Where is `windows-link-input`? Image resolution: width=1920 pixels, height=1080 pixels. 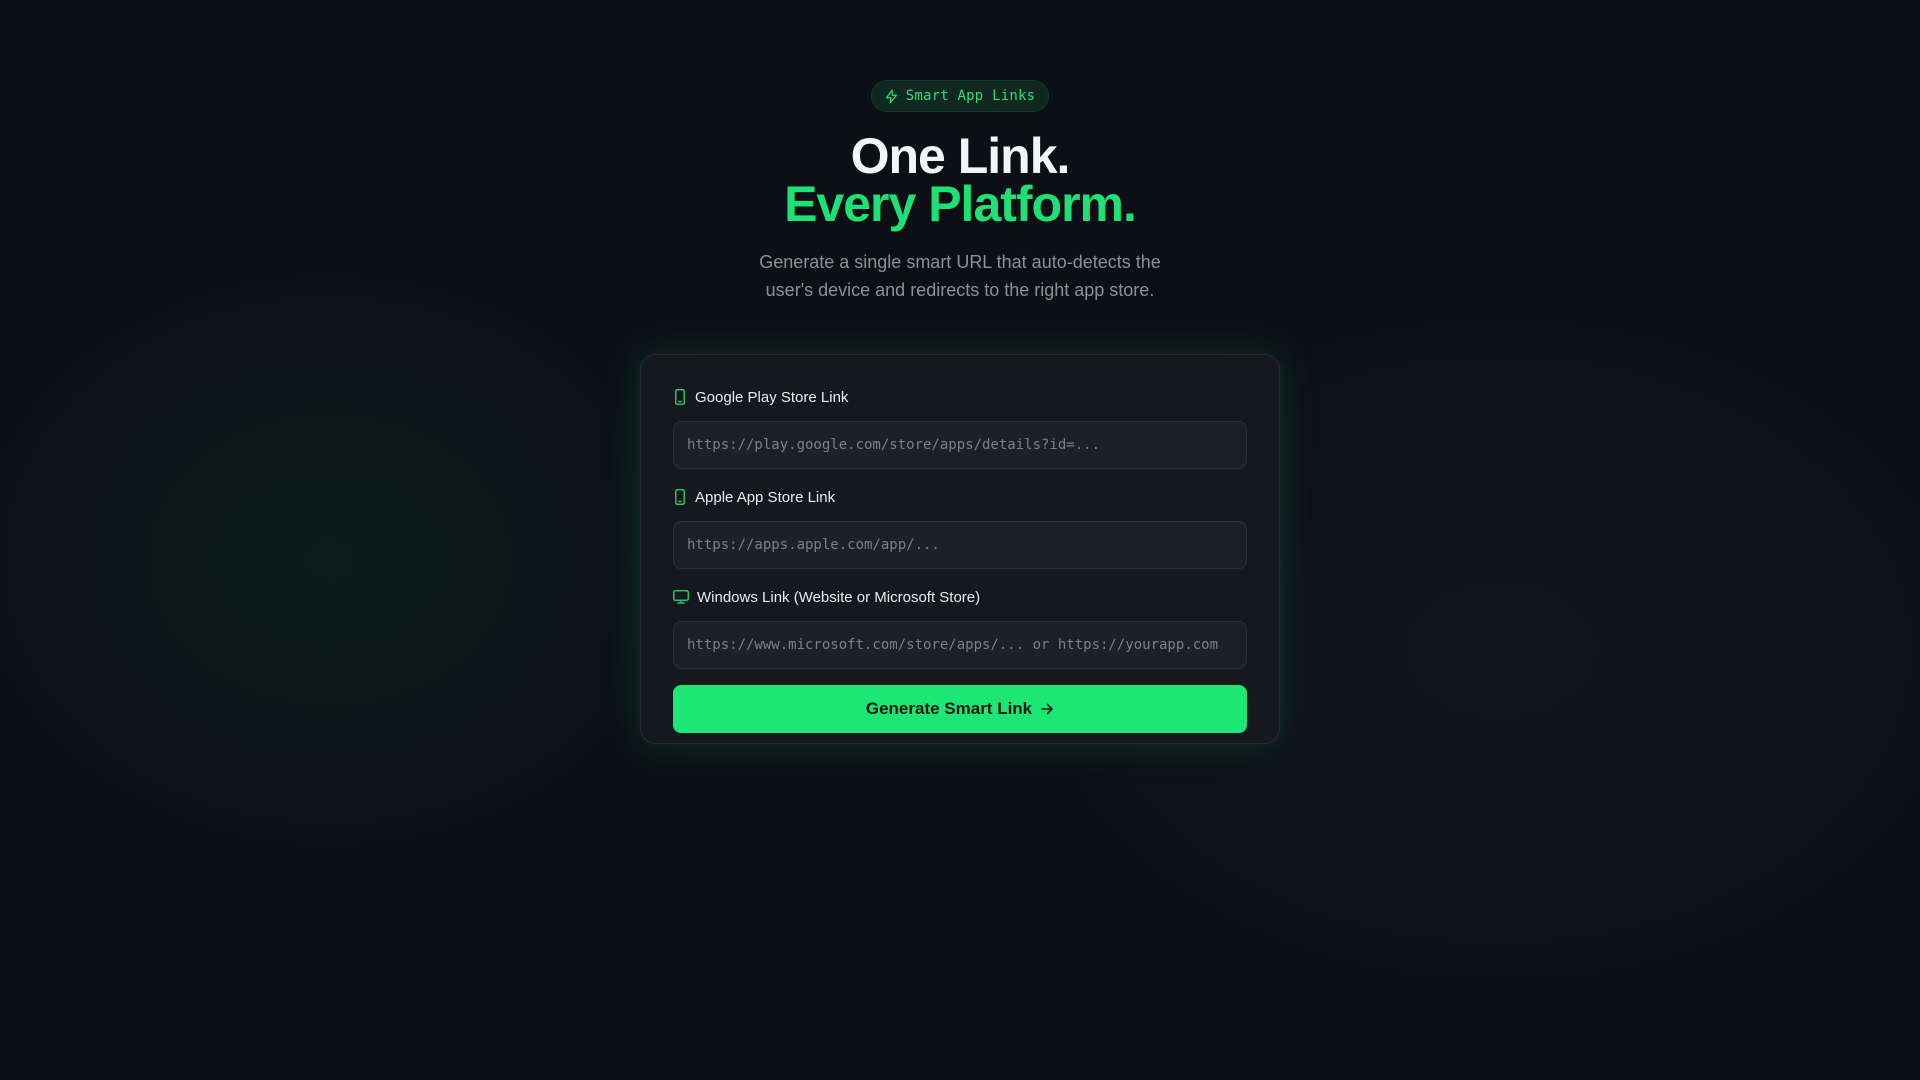
windows-link-input is located at coordinates (960, 645).